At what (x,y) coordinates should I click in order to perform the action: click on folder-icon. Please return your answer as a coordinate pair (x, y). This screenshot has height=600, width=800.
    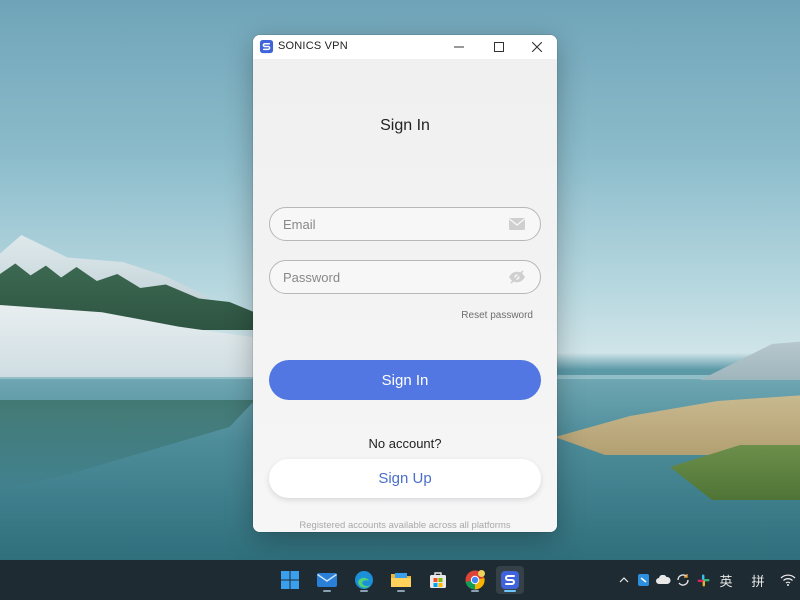
    Looking at the image, I should click on (401, 580).